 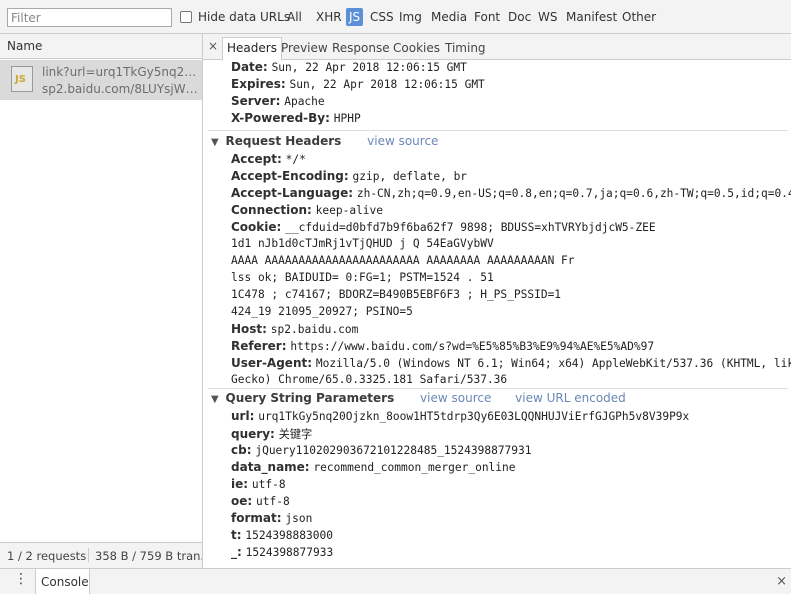 I want to click on header-date: Date: Sun, 22 Apr 2018 12:06:15 GMT, so click(x=349, y=67).